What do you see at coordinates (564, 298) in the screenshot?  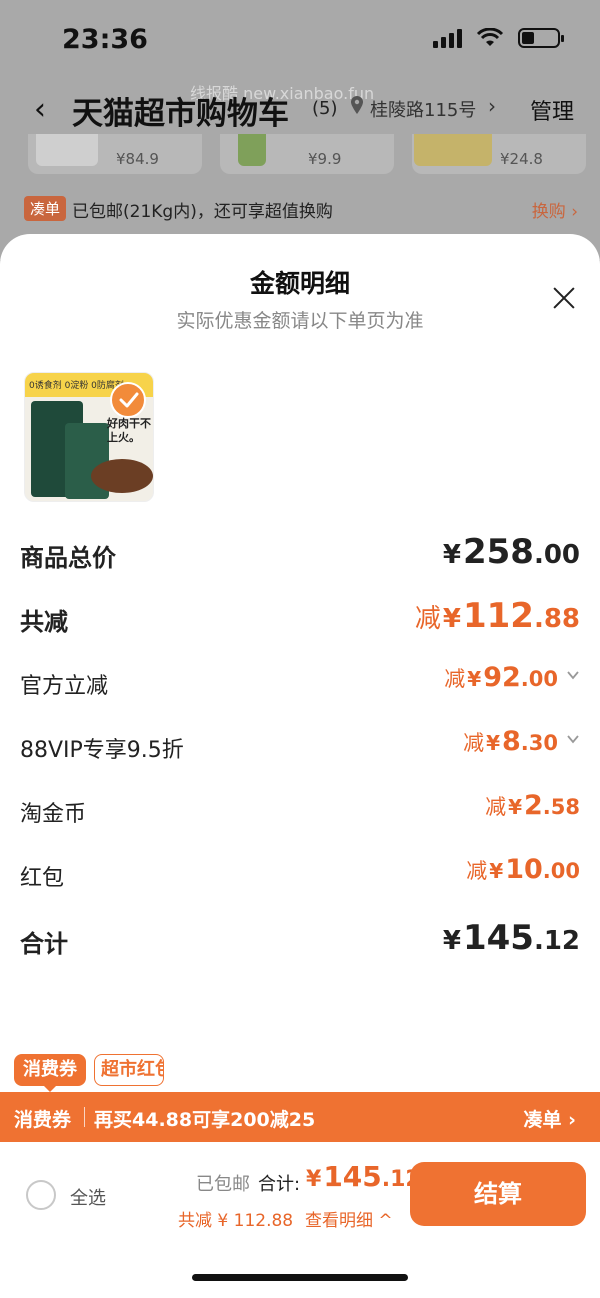 I see `close-icon` at bounding box center [564, 298].